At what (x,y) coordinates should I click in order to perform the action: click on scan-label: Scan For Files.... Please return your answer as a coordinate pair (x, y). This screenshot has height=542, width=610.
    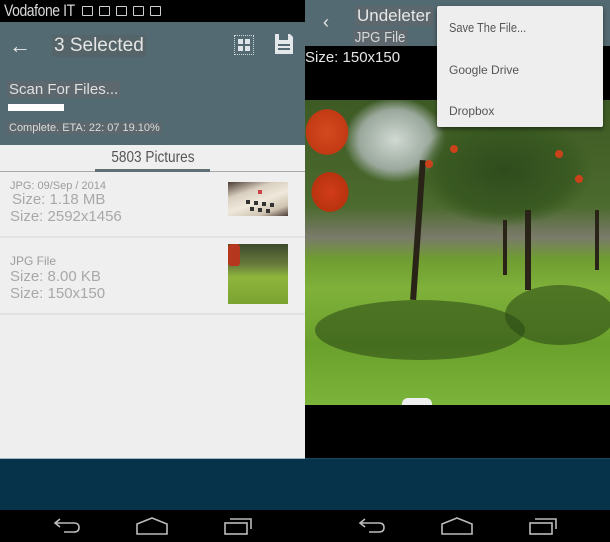
    Looking at the image, I should click on (64, 89).